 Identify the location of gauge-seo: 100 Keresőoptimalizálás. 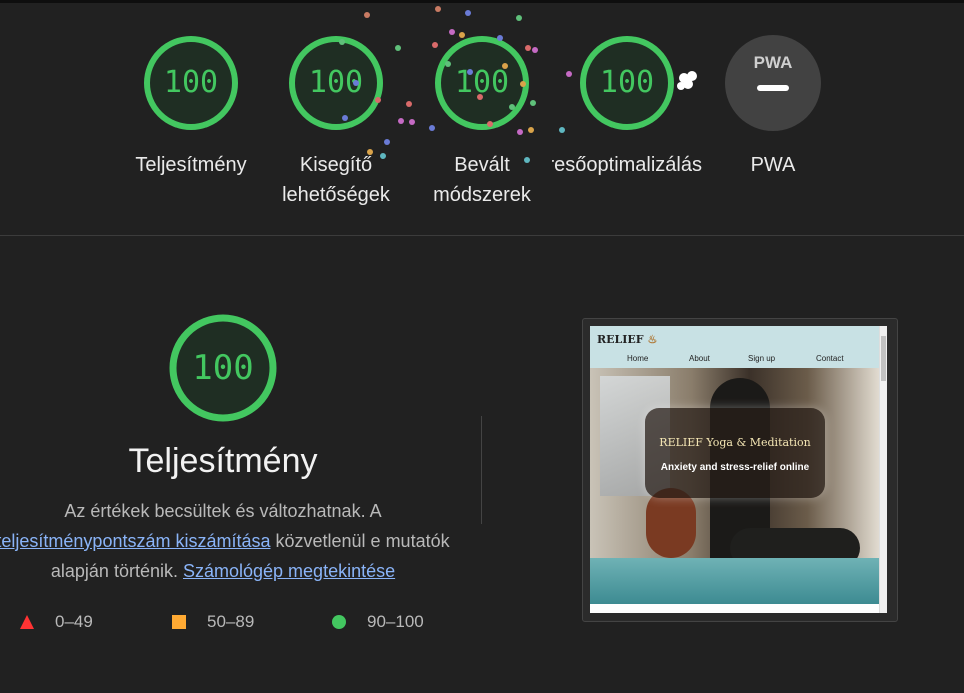
(627, 107).